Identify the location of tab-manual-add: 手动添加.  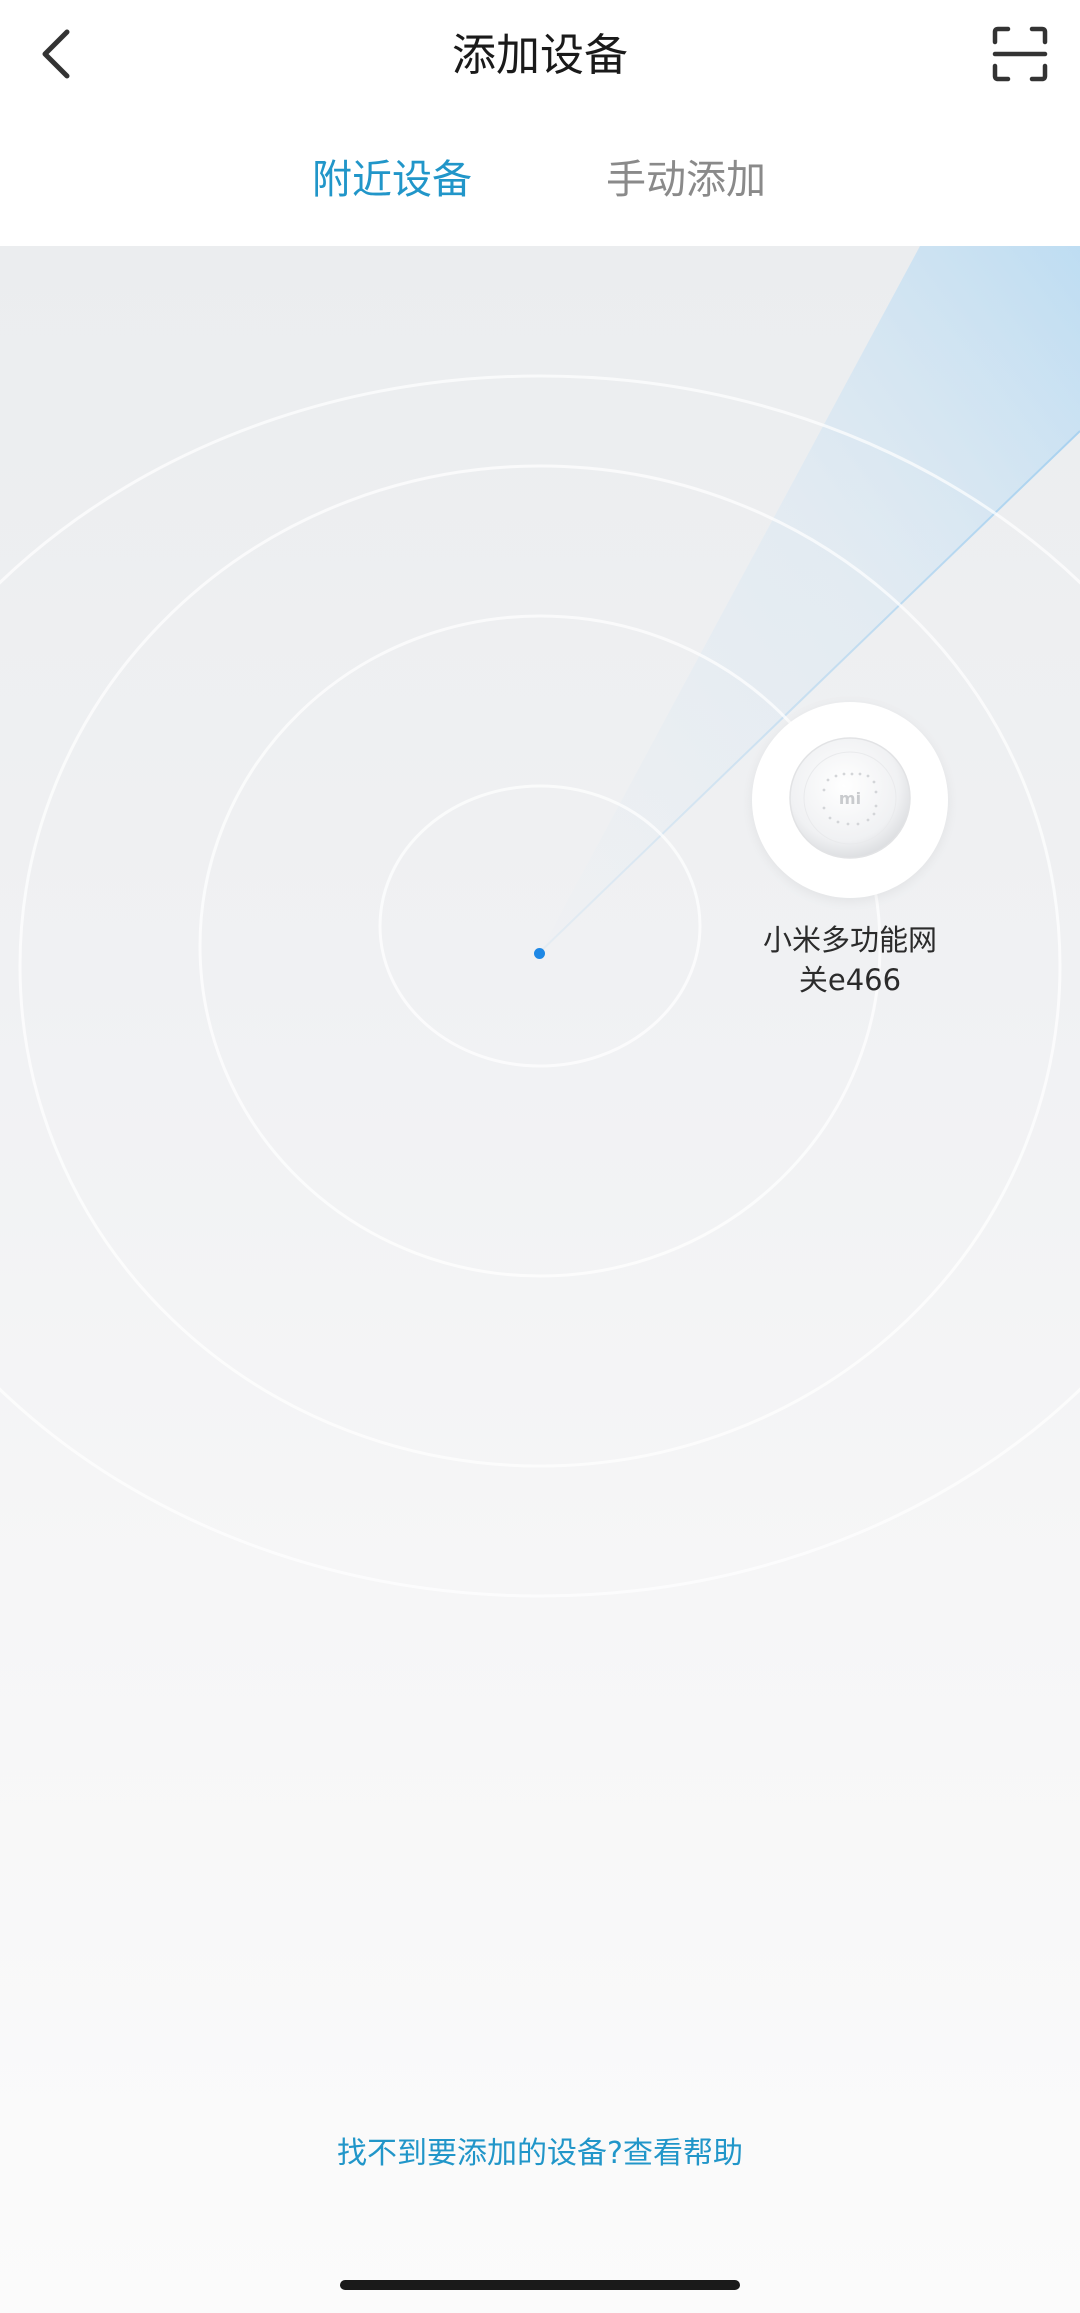
(686, 180).